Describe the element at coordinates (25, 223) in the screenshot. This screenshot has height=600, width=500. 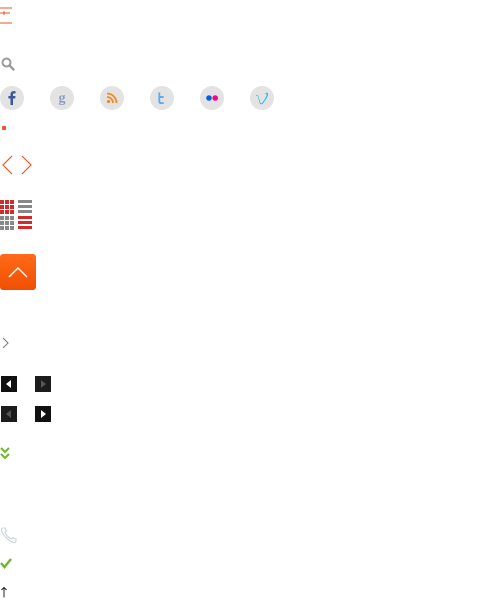
I see `list-view-active-icon` at that location.